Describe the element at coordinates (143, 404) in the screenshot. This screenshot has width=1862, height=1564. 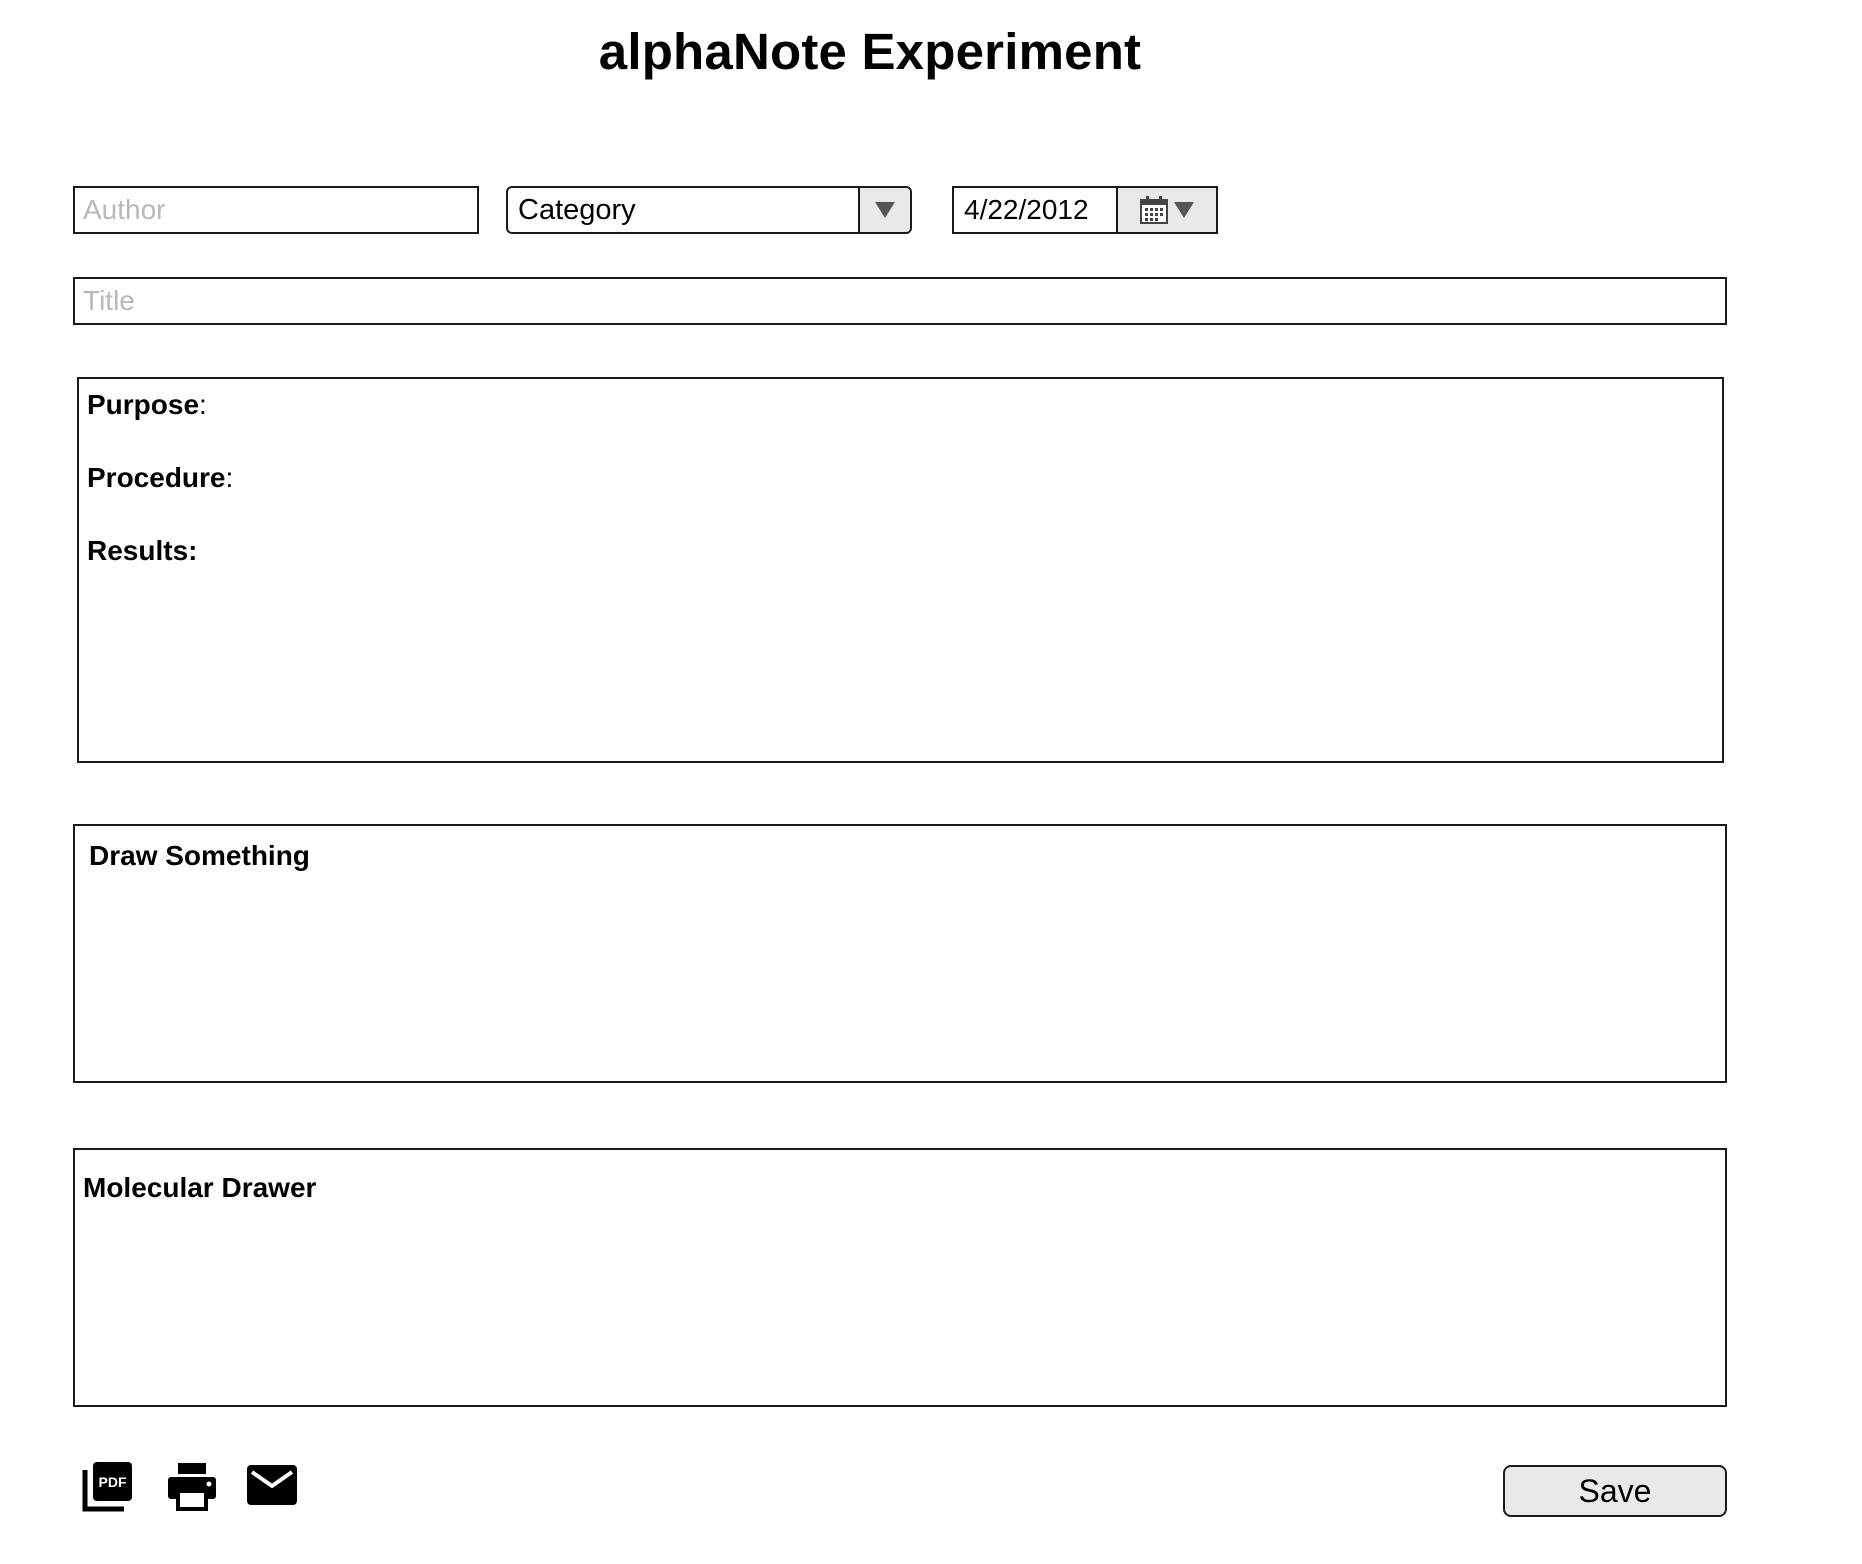
I see `purpose-label: Purpose` at that location.